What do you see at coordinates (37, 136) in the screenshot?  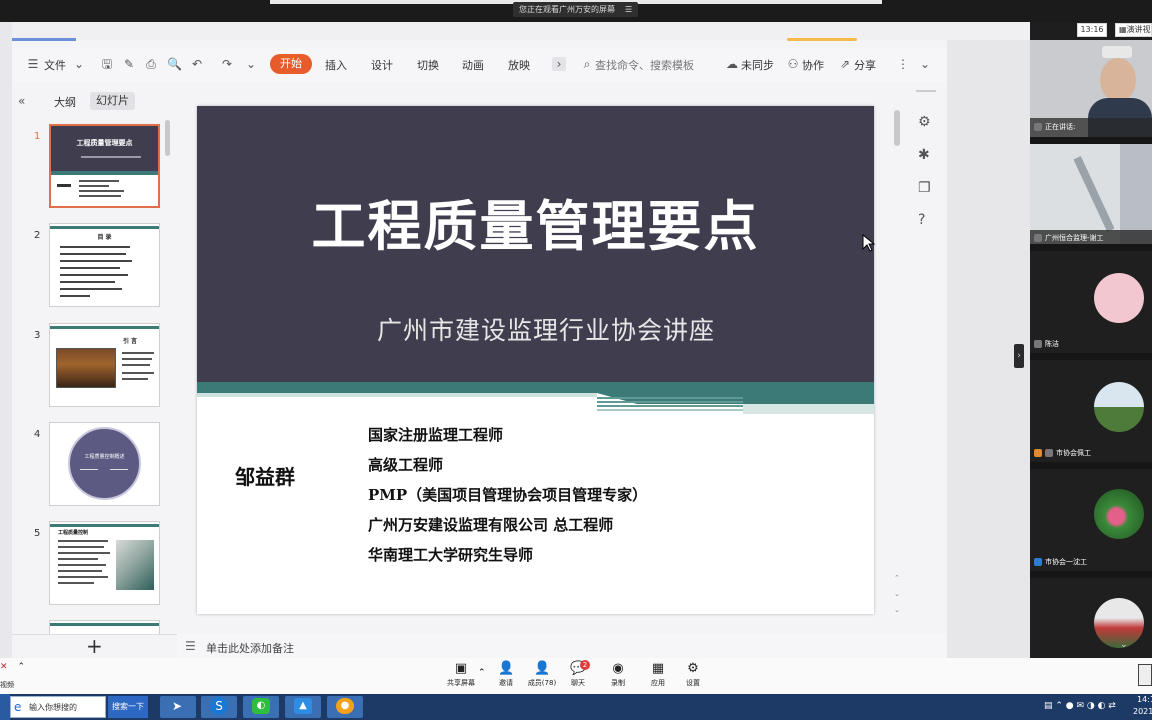 I see `slide-number: 1` at bounding box center [37, 136].